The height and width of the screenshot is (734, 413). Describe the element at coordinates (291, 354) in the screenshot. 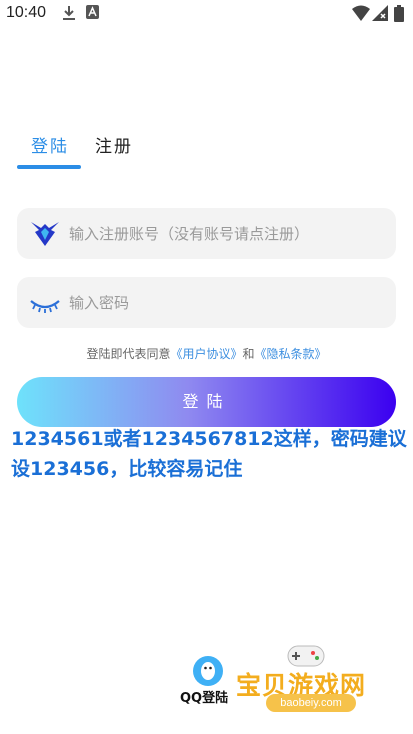

I see `privacy-policy-link: 《隐私条款》` at that location.